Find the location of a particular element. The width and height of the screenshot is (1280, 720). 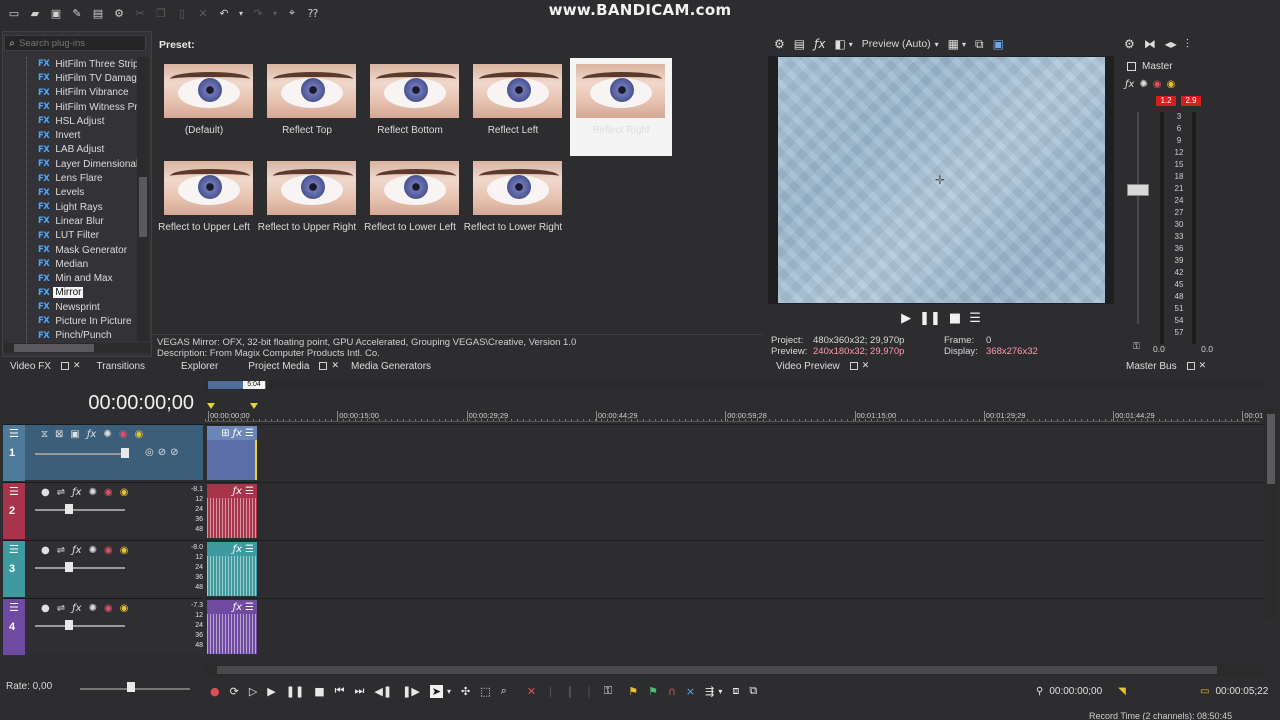

cut-icon: ✂ is located at coordinates (140, 13).